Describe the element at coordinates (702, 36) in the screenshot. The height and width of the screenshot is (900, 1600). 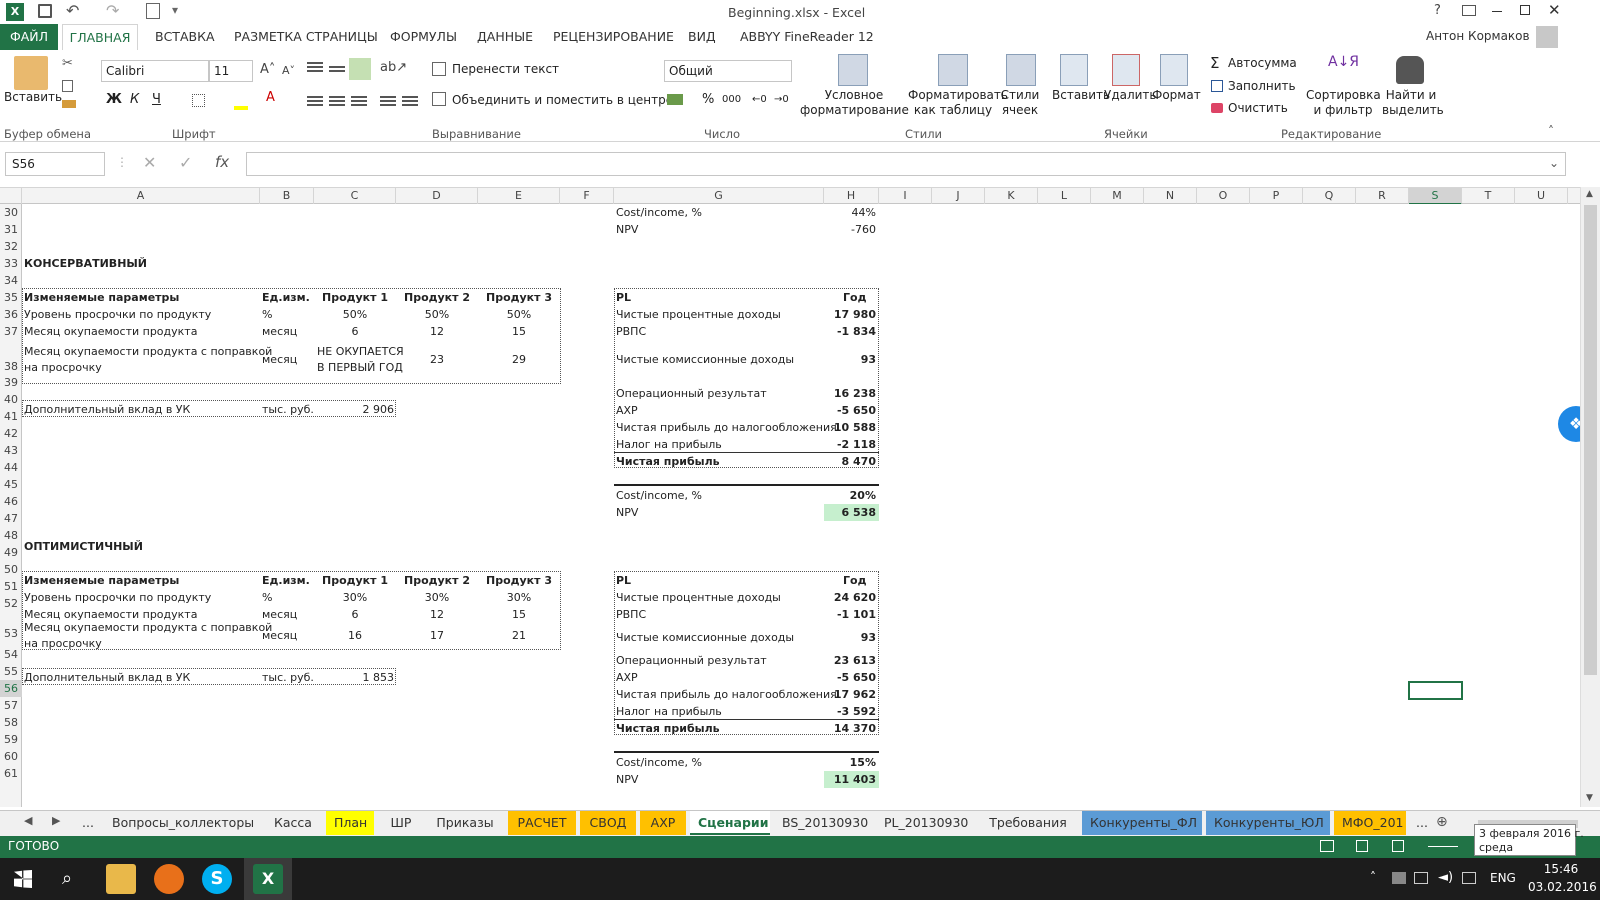
I see `tab-view: ВИД` at that location.